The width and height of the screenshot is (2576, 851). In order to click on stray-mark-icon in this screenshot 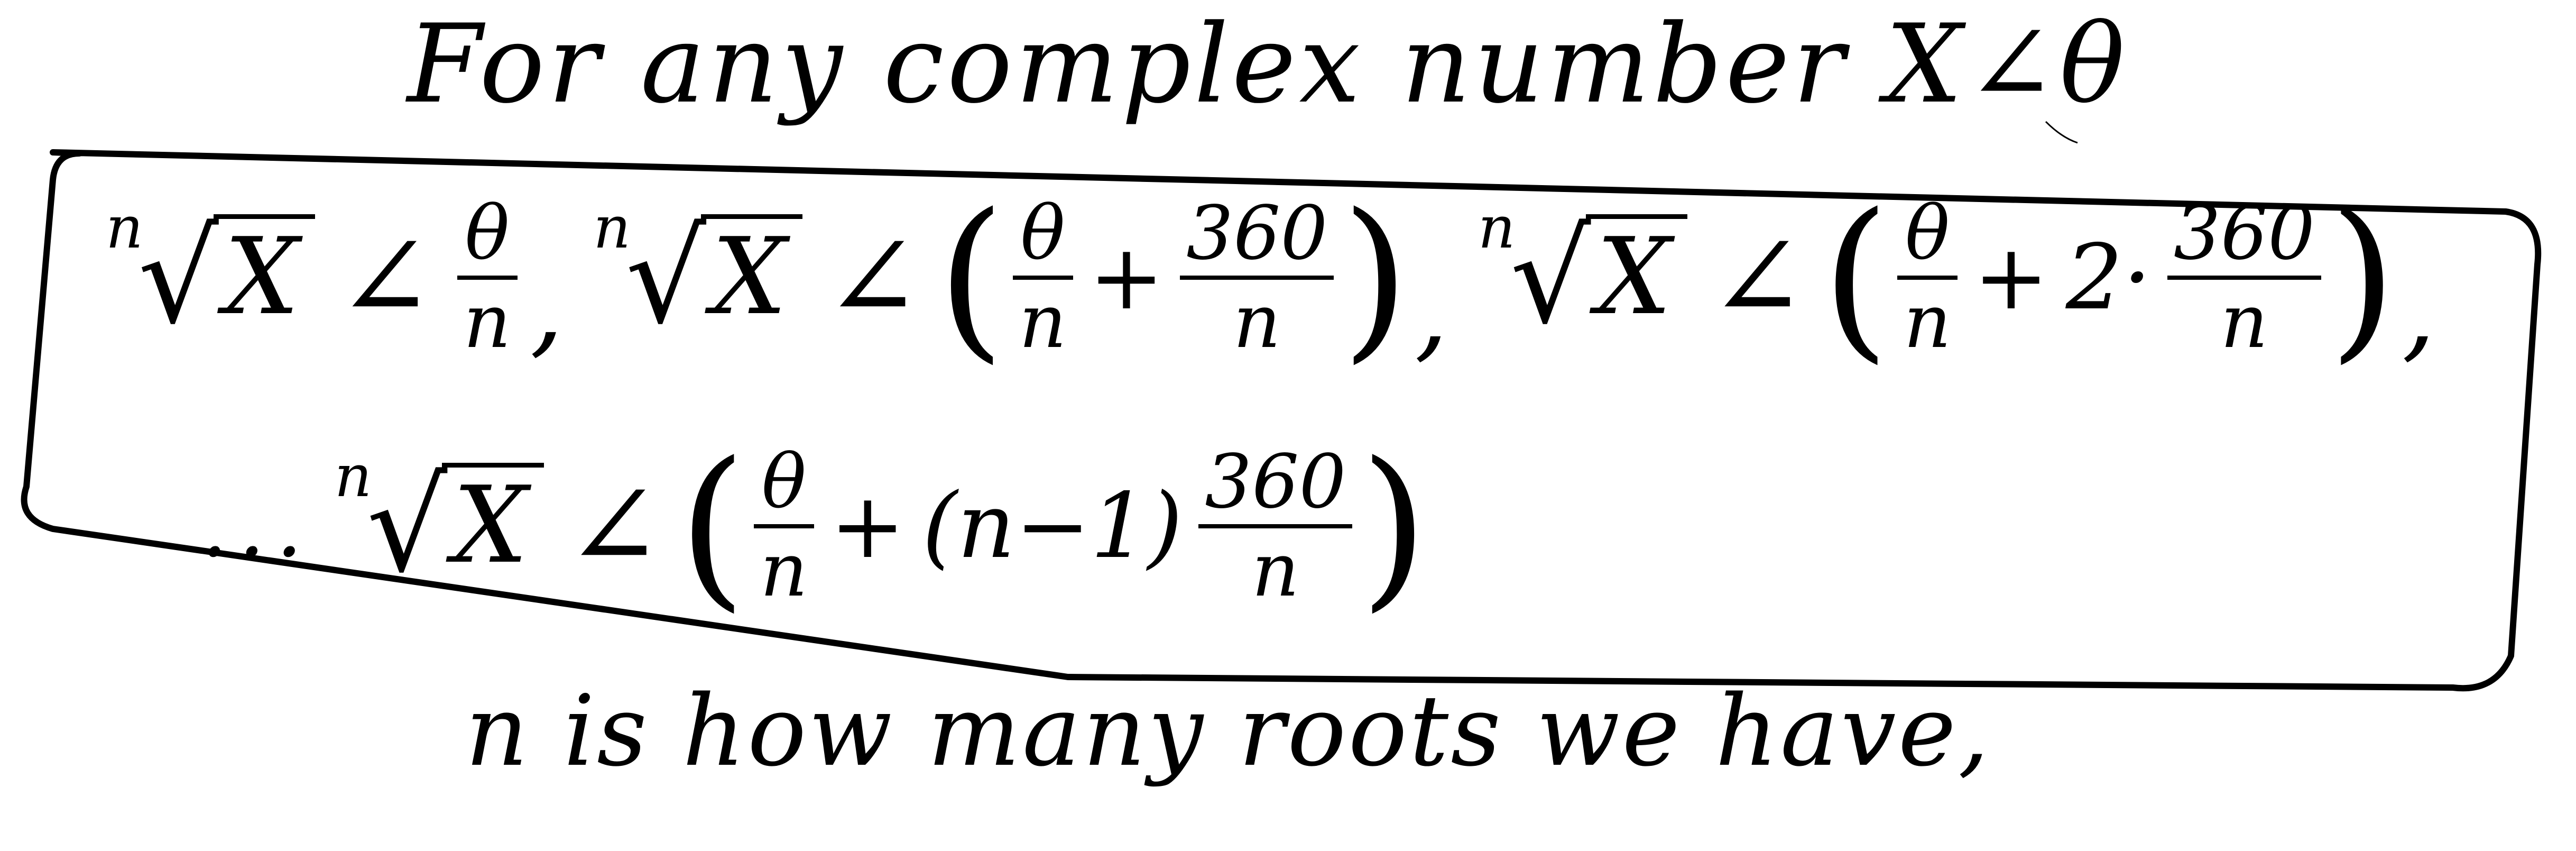, I will do `click(2061, 132)`.